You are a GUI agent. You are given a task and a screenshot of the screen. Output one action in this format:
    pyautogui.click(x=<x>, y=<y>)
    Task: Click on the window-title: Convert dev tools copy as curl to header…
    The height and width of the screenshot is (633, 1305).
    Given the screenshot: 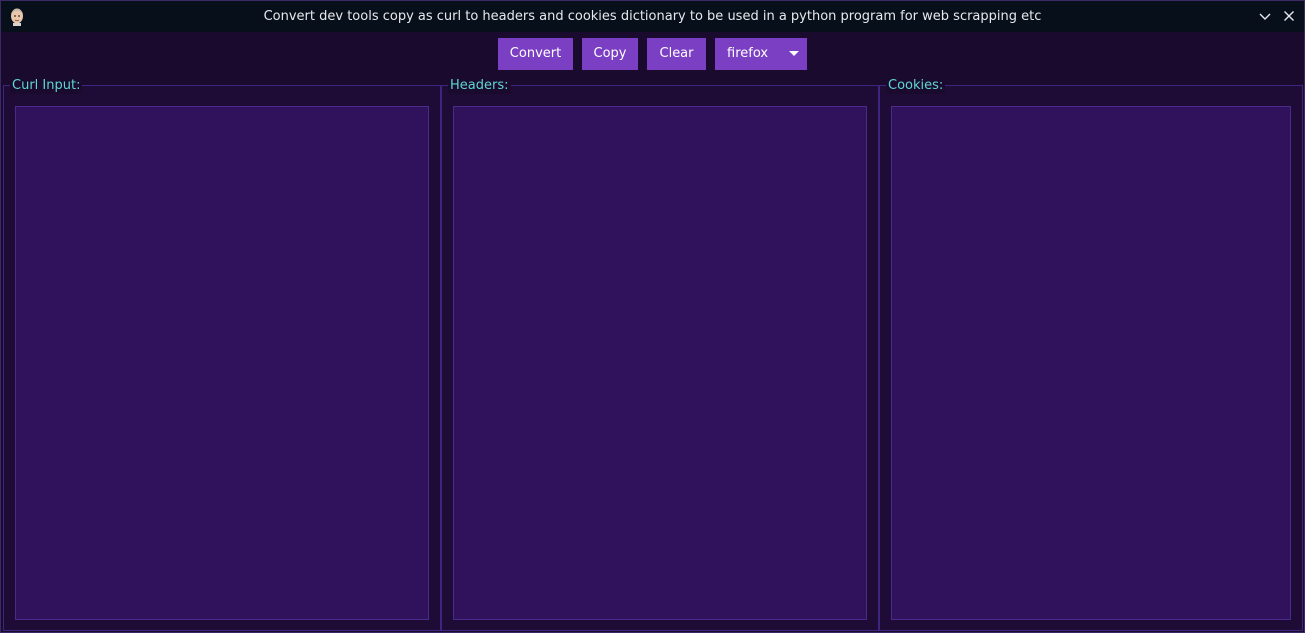 What is the action you would take?
    pyautogui.click(x=652, y=16)
    